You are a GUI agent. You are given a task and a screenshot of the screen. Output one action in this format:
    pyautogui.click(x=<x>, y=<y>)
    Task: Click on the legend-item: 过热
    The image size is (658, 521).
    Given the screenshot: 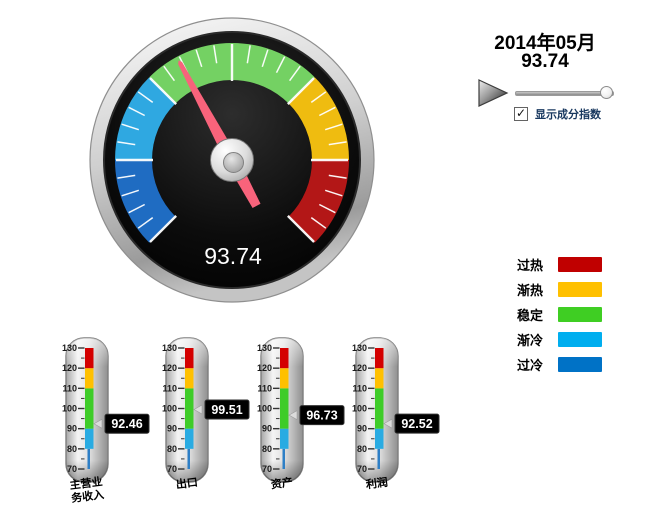 What is the action you would take?
    pyautogui.click(x=559, y=264)
    